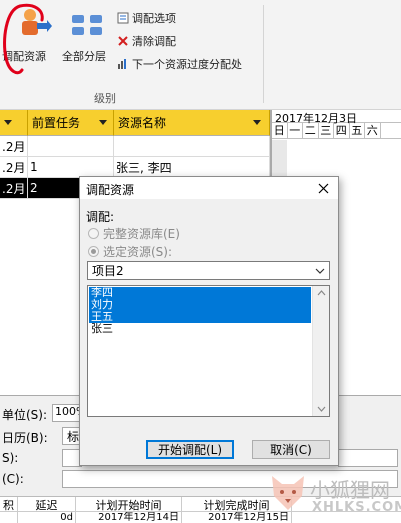 The height and width of the screenshot is (523, 401). What do you see at coordinates (263, 54) in the screenshot?
I see `ribbon-divider` at bounding box center [263, 54].